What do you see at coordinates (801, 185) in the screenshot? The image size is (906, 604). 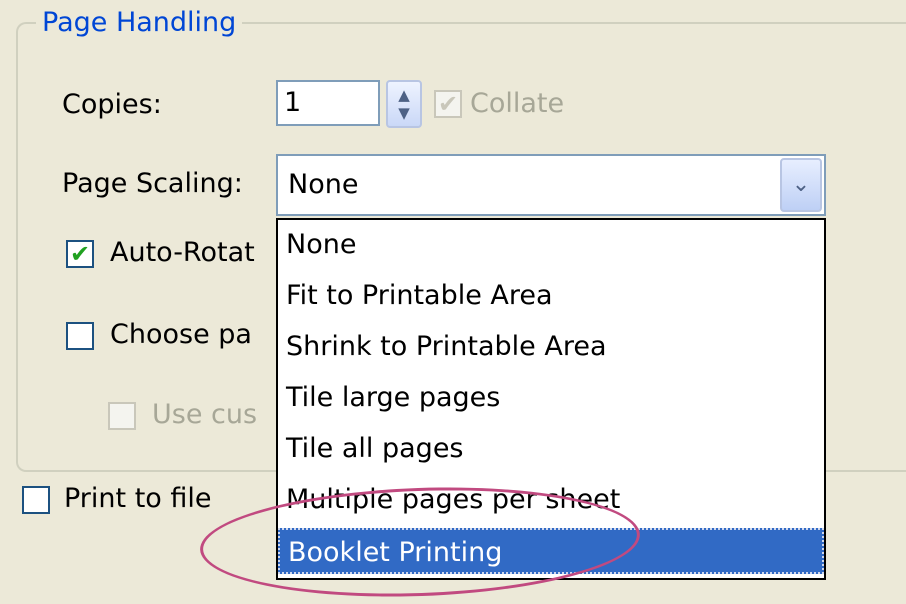 I see `chevron-down-icon: ⌄` at bounding box center [801, 185].